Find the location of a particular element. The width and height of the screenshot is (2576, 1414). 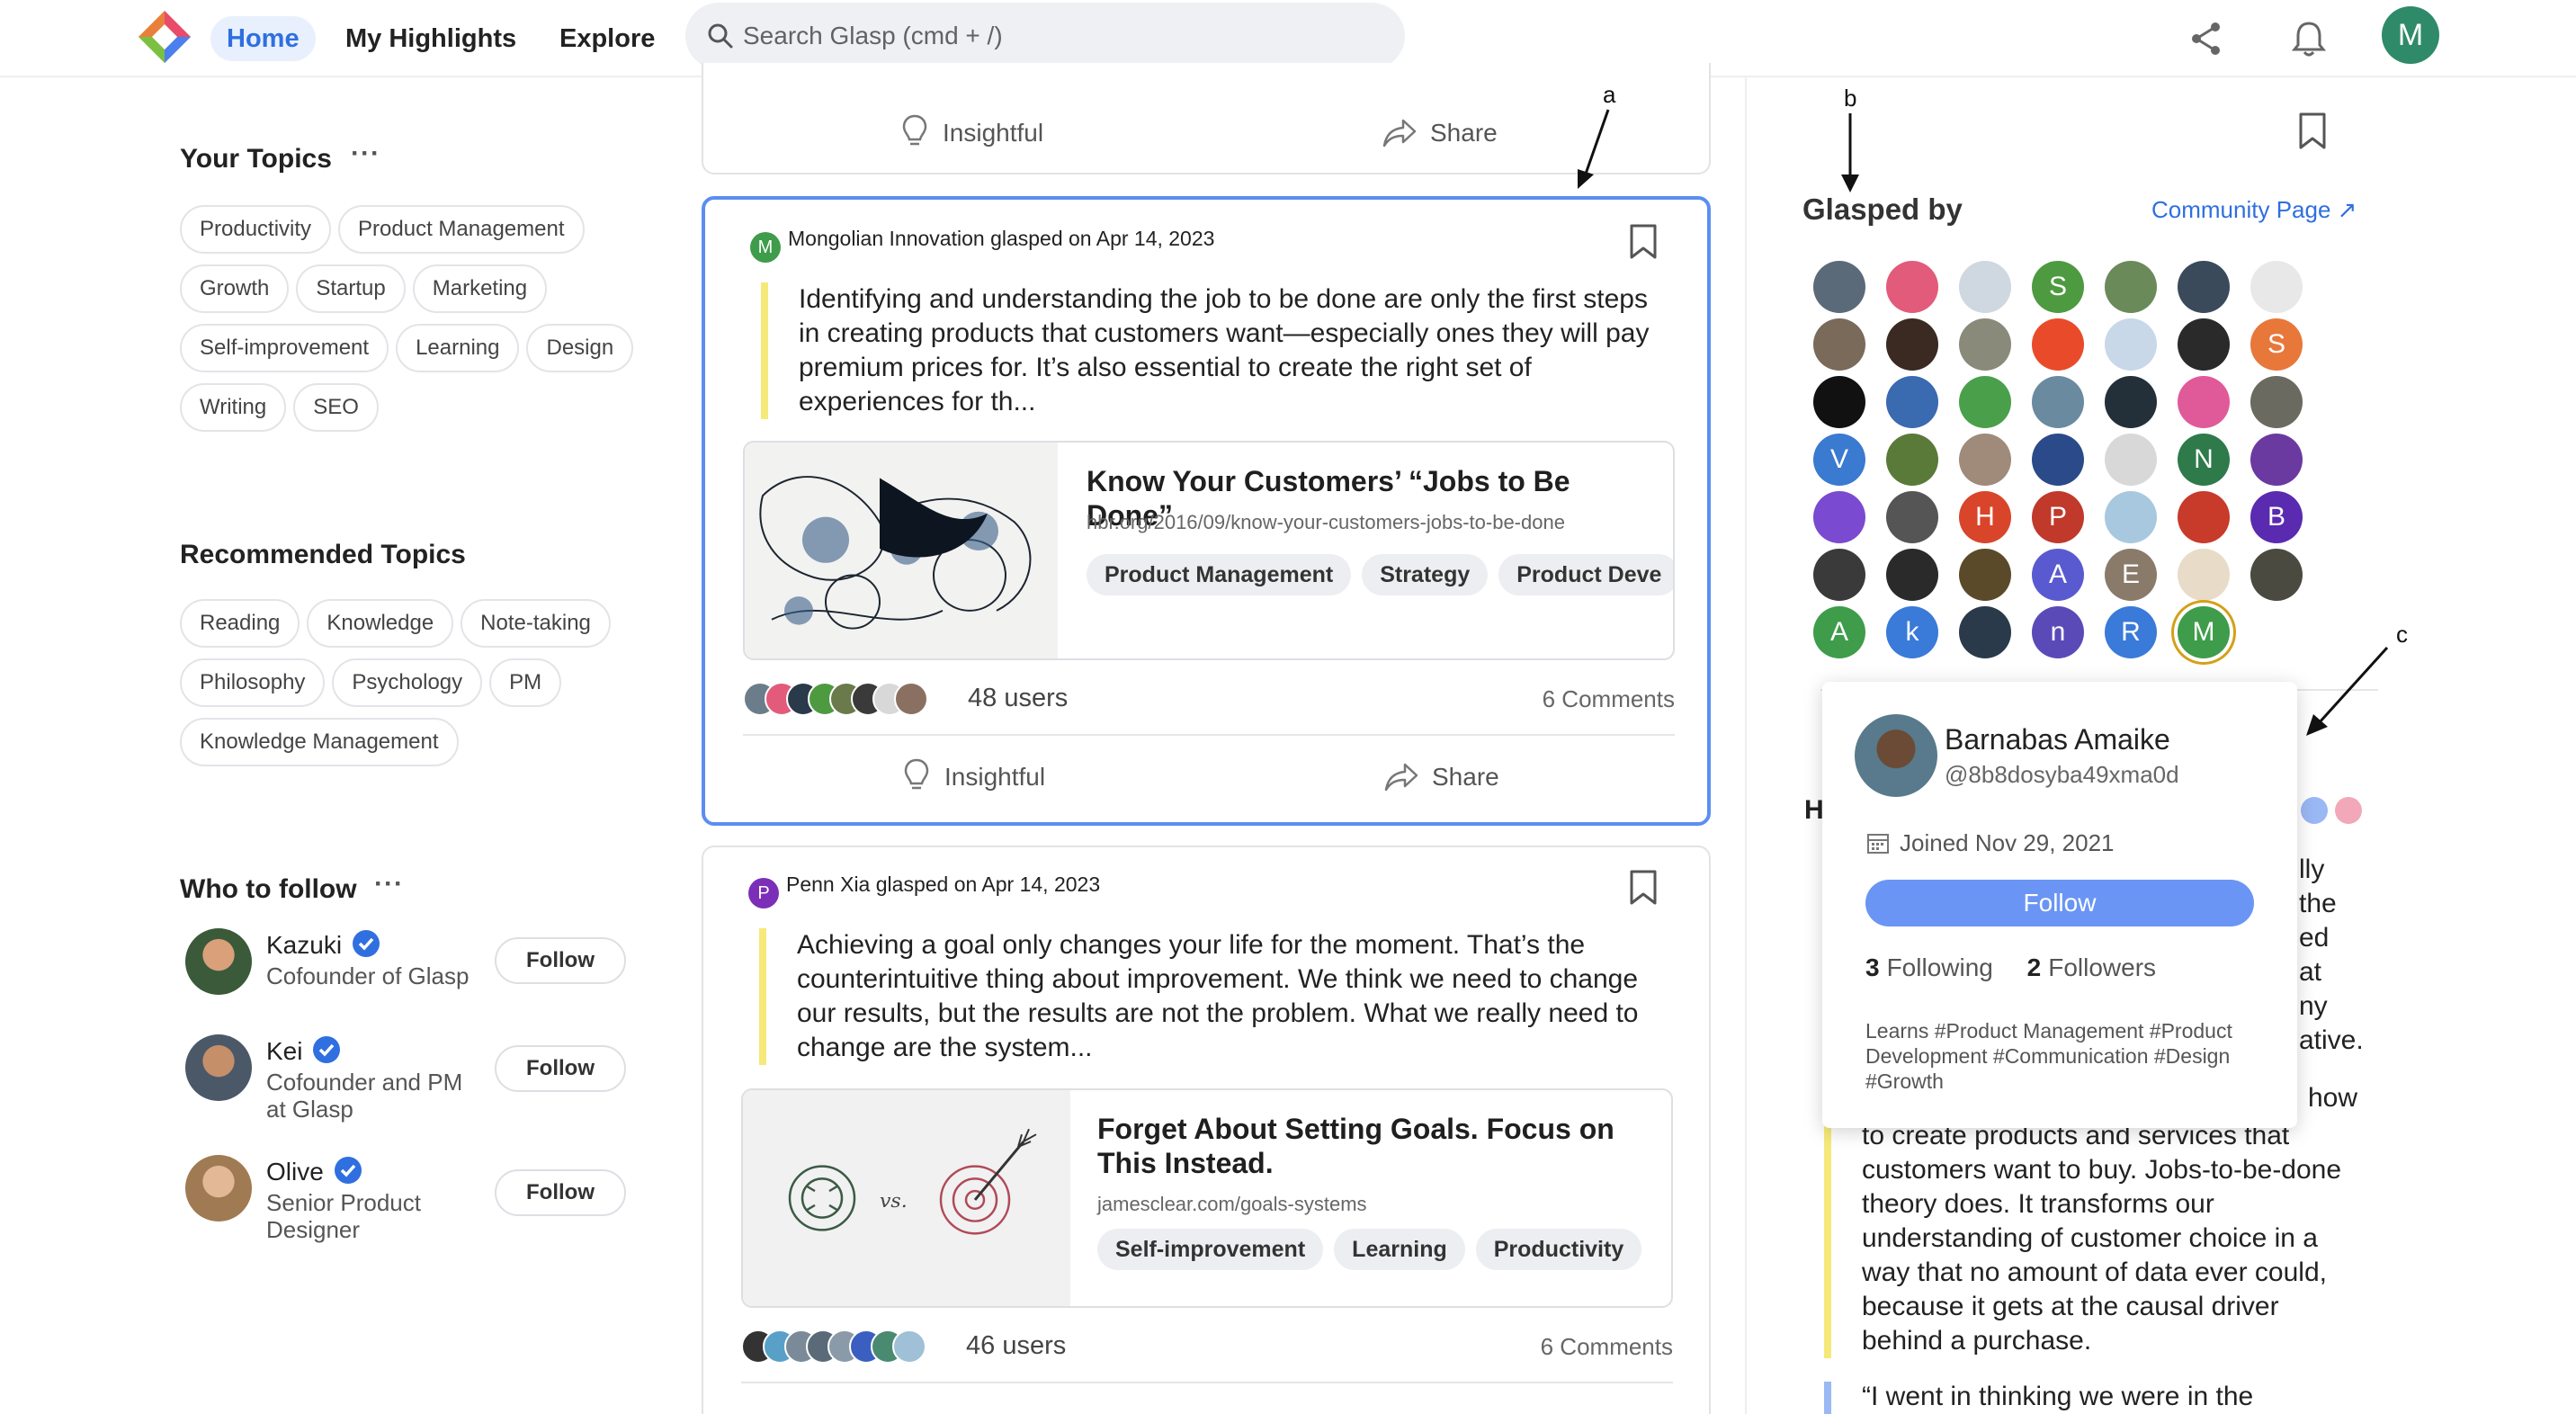

recommended-topic-chip: Knowledge is located at coordinates (380, 623).